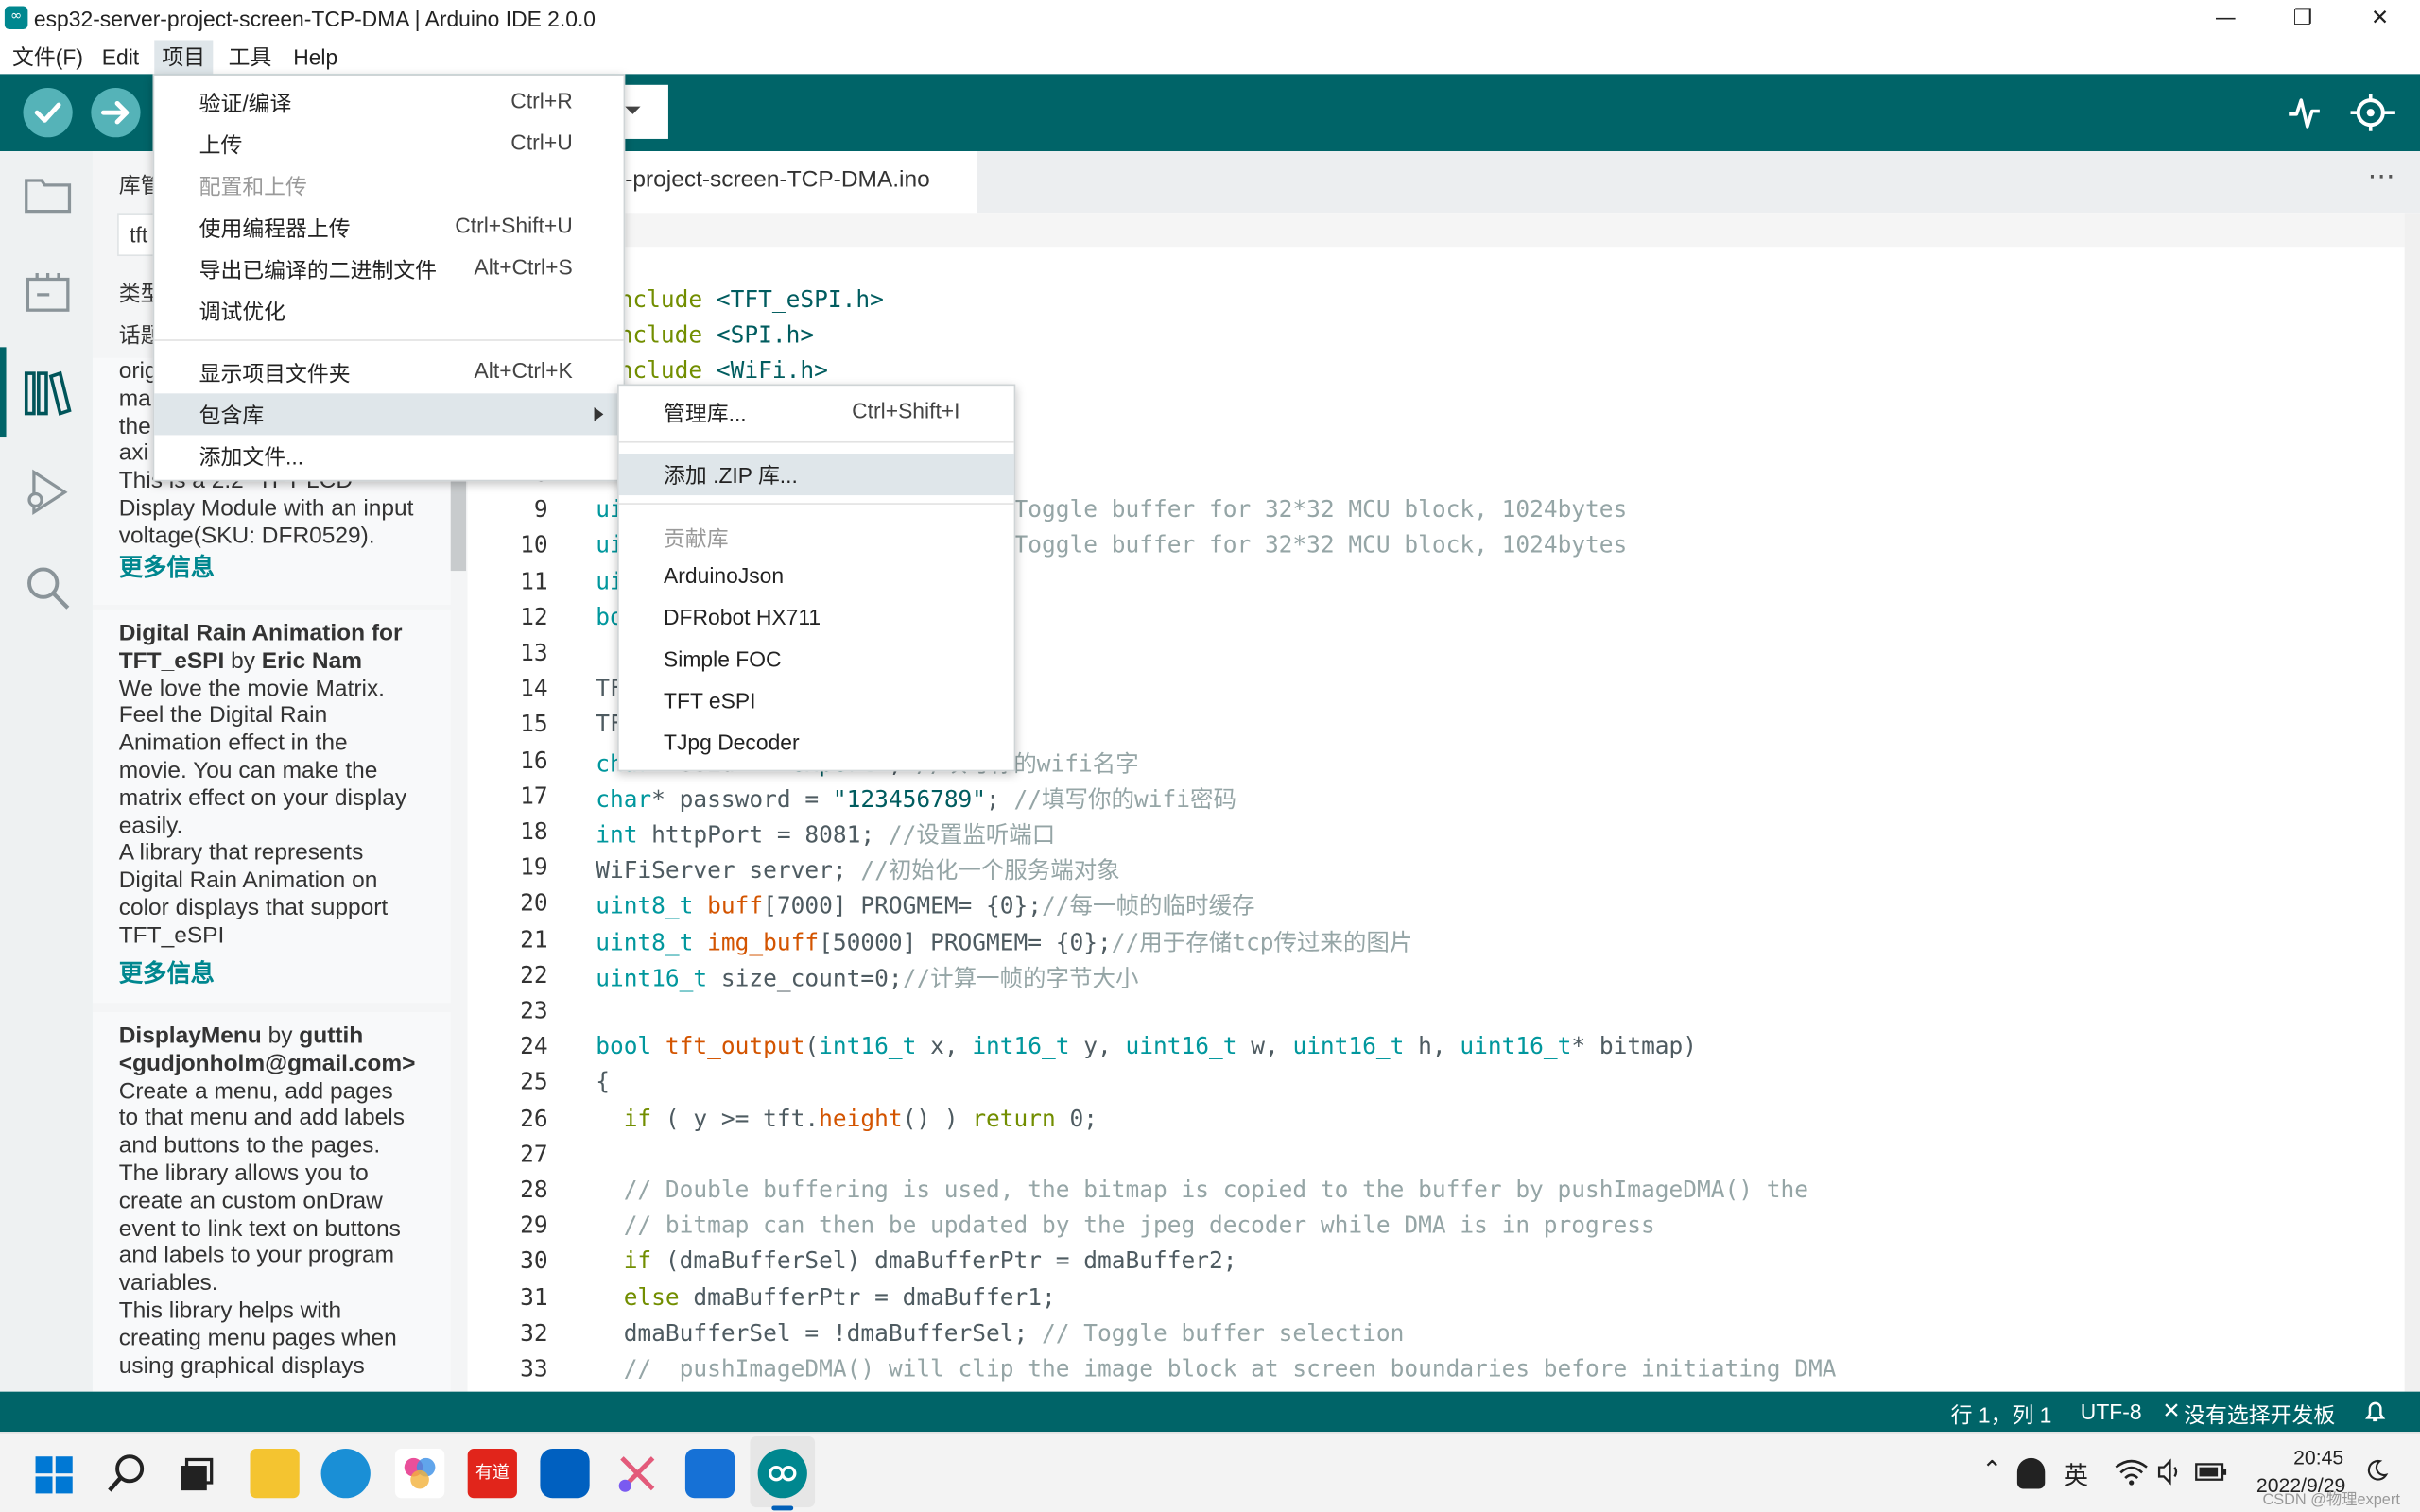 This screenshot has width=2420, height=1512. Describe the element at coordinates (48, 57) in the screenshot. I see `menu-file: 文件(F)` at that location.